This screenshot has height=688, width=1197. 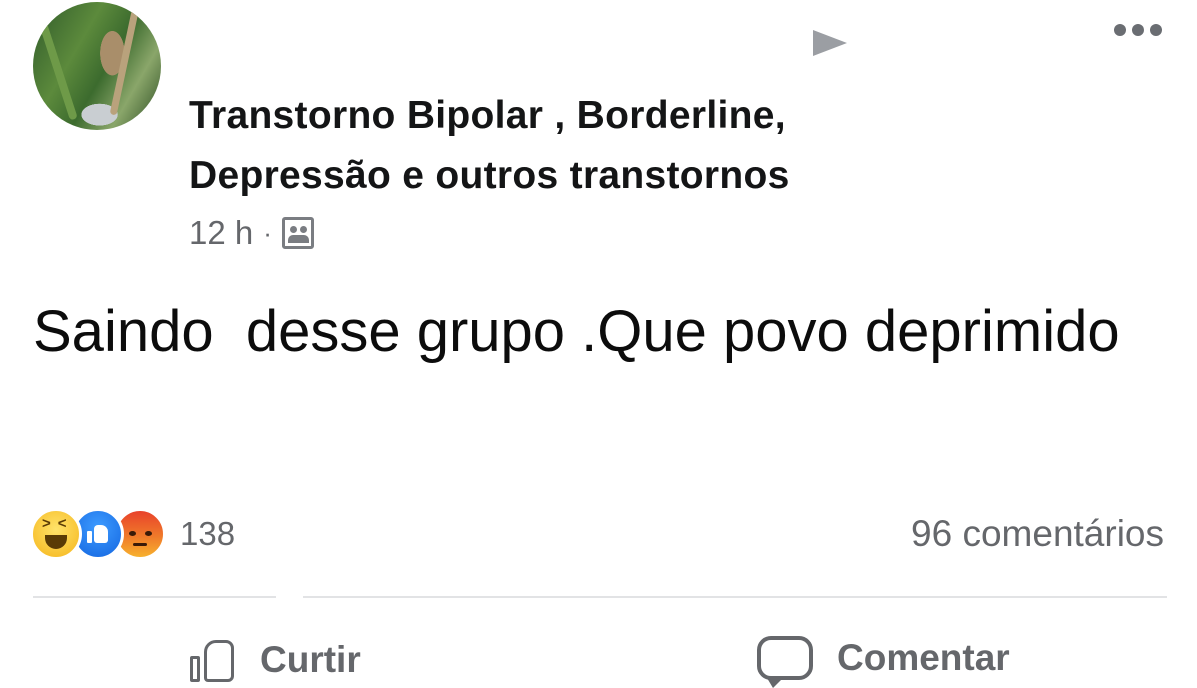 I want to click on post-timestamp: 12 h, so click(x=221, y=233).